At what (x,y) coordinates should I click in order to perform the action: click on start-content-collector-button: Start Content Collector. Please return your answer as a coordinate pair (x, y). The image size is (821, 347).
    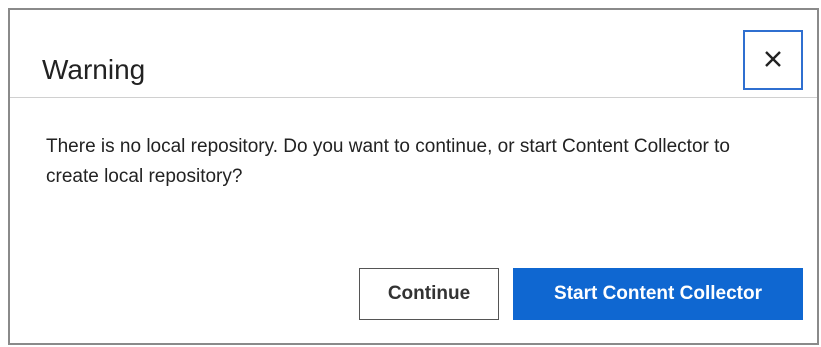
    Looking at the image, I should click on (658, 294).